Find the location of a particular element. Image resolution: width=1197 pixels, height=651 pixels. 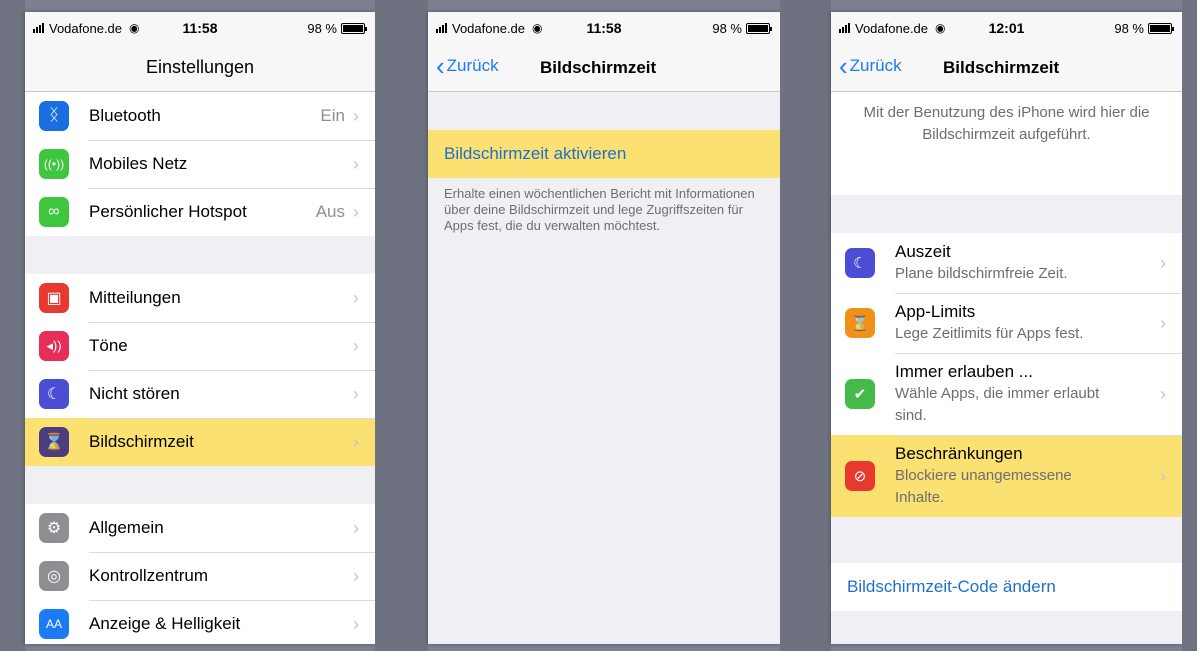

option-title: App-Limits is located at coordinates (935, 311).